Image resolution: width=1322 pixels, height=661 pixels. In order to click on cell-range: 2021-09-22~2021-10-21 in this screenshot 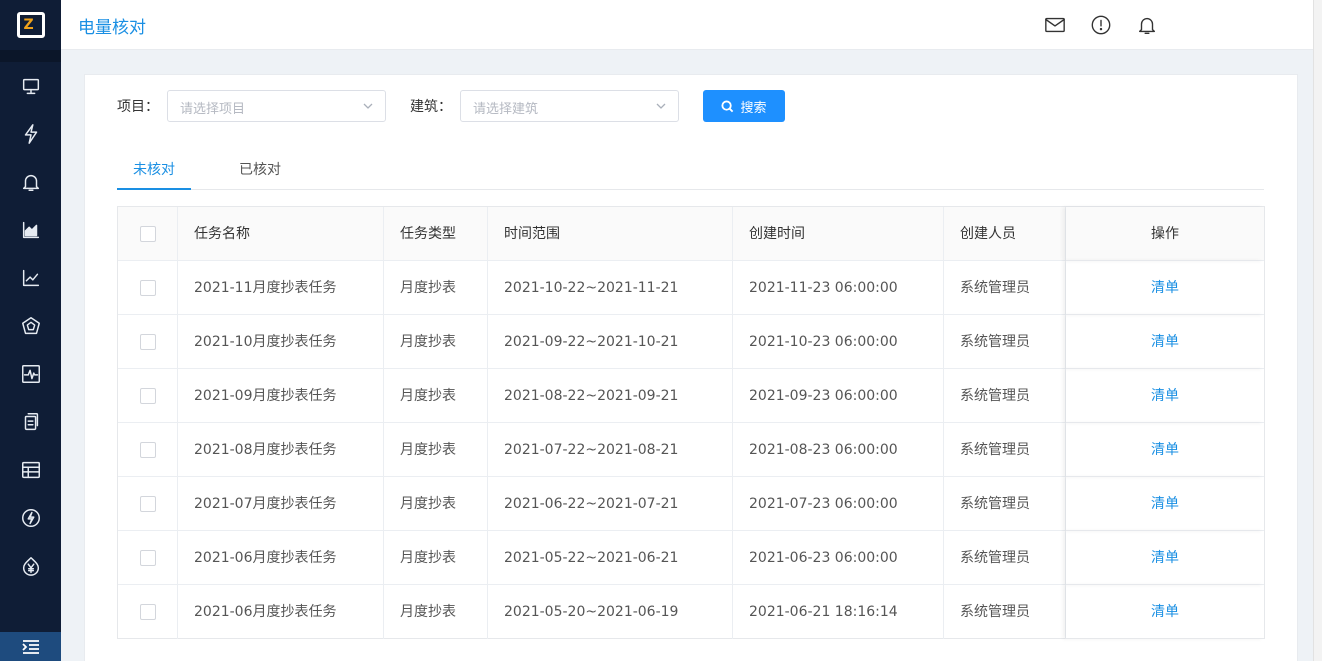, I will do `click(610, 342)`.